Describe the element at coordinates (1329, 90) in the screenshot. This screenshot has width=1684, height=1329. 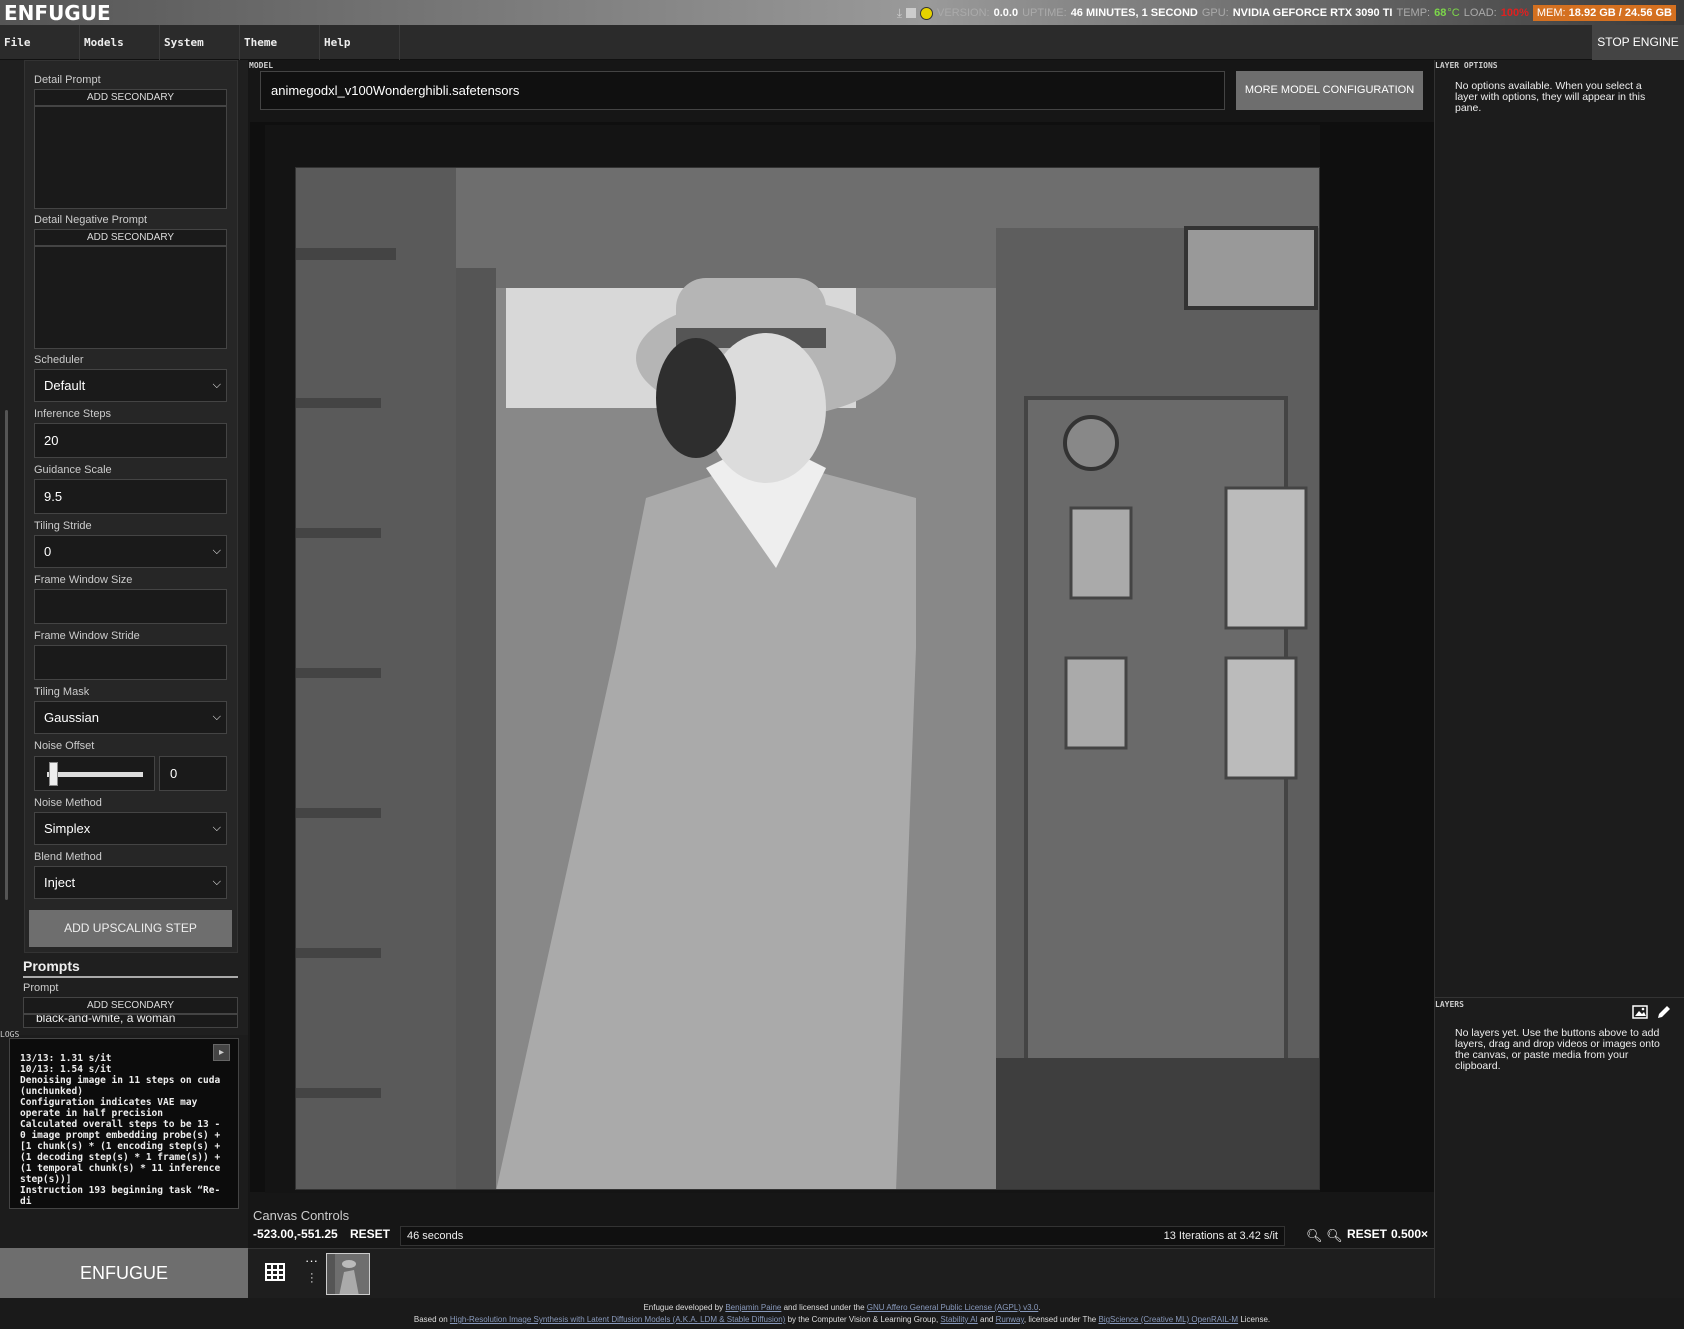
I see `more-model-configuration-button: MORE MODEL CONFIGURATION` at that location.